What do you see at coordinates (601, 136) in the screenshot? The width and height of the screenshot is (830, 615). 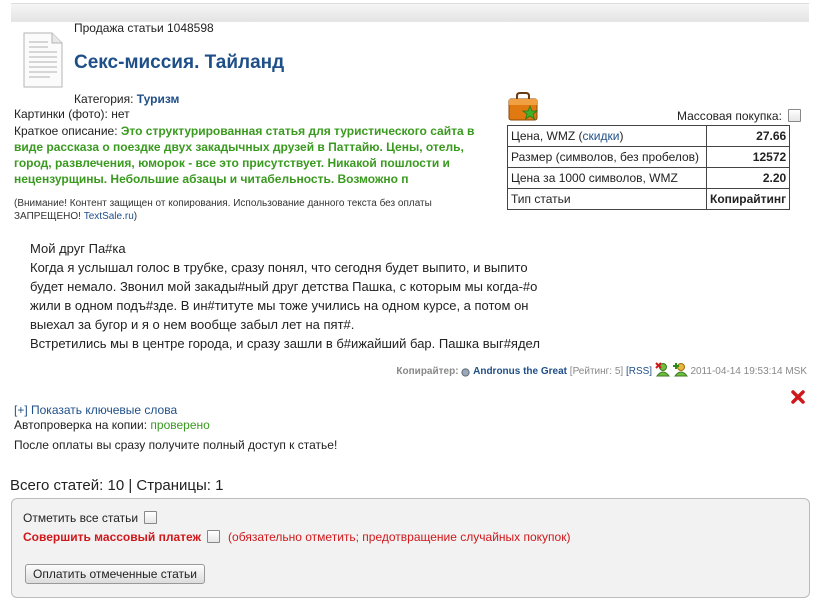 I see `discounts-link: скидки` at bounding box center [601, 136].